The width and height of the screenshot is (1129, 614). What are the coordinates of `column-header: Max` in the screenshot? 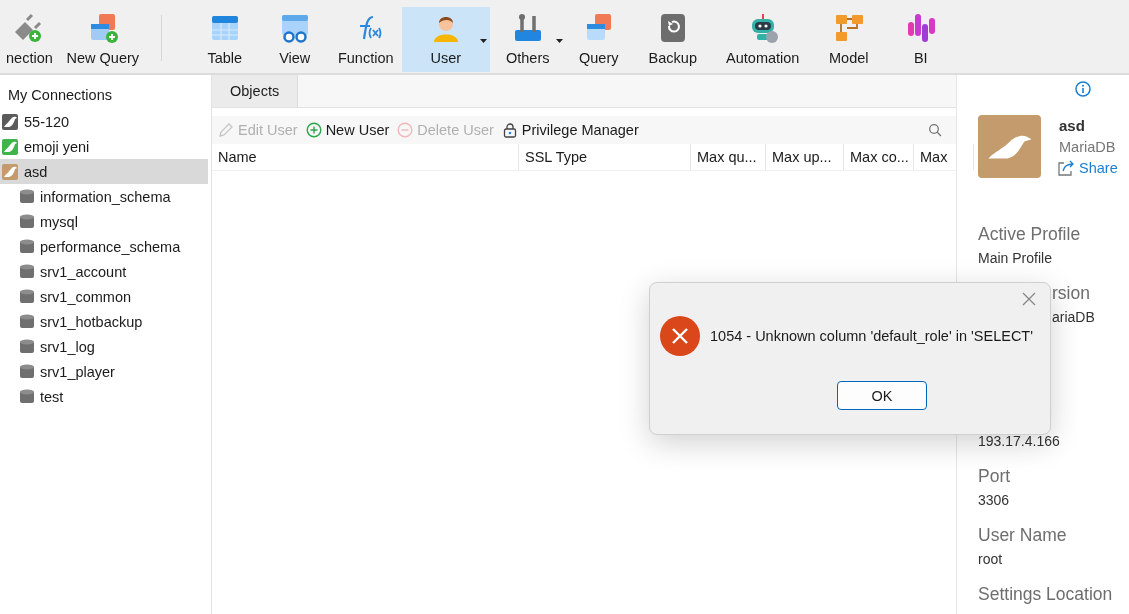 It's located at (944, 157).